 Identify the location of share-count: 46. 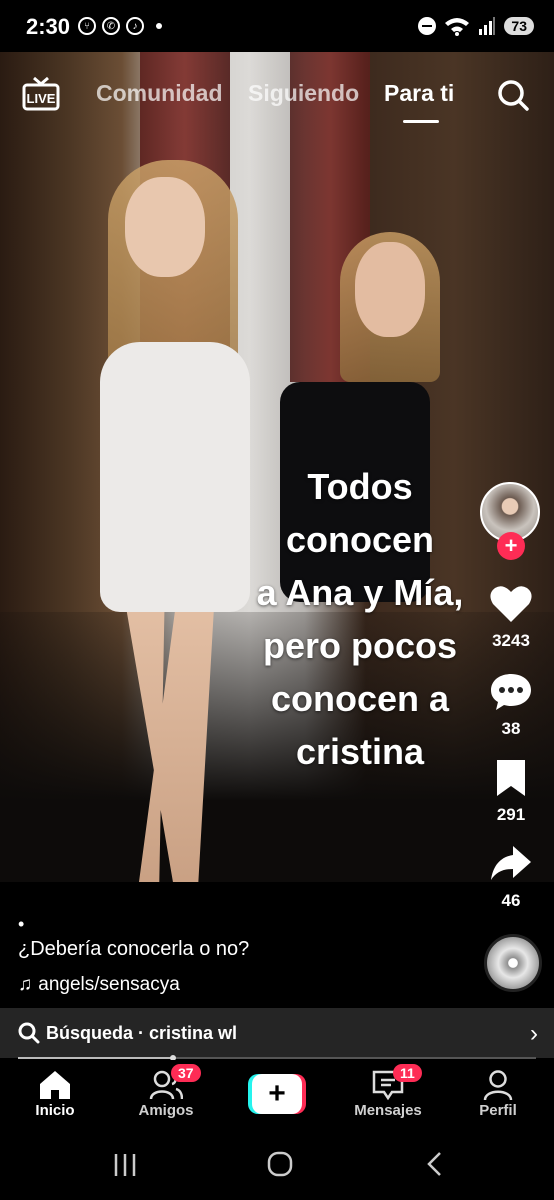
(511, 900).